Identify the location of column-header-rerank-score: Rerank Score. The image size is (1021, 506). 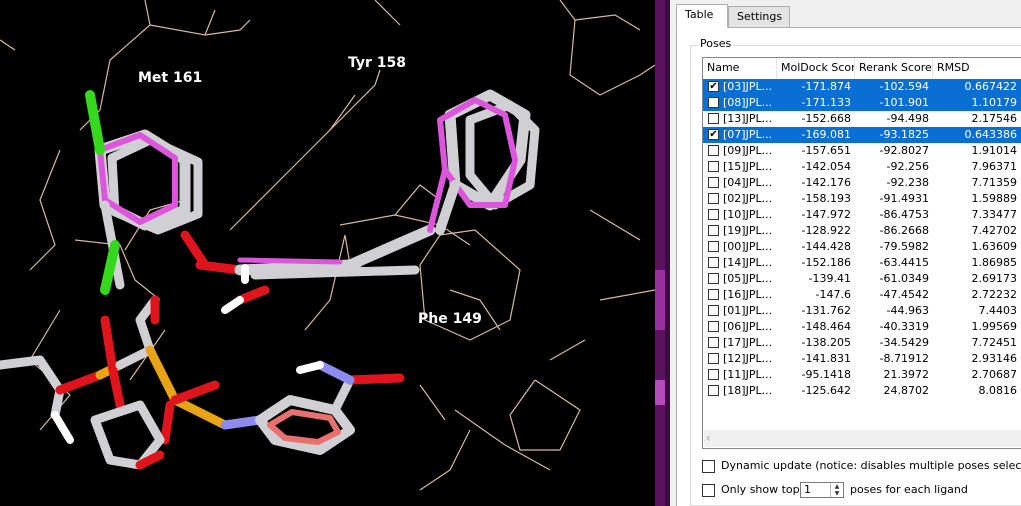
(894, 68).